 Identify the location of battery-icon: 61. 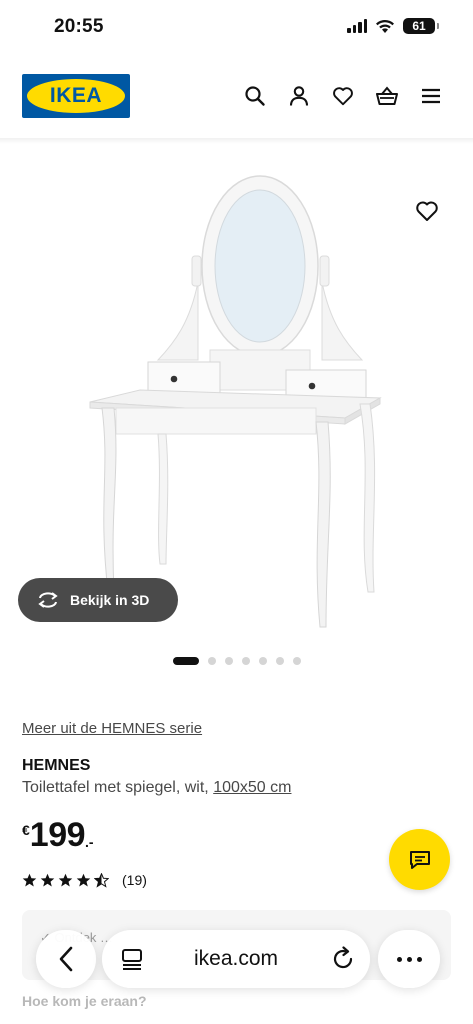
(421, 26).